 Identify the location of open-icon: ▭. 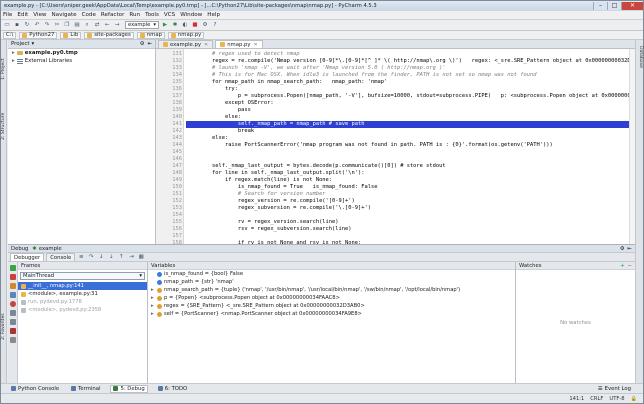
(7, 25).